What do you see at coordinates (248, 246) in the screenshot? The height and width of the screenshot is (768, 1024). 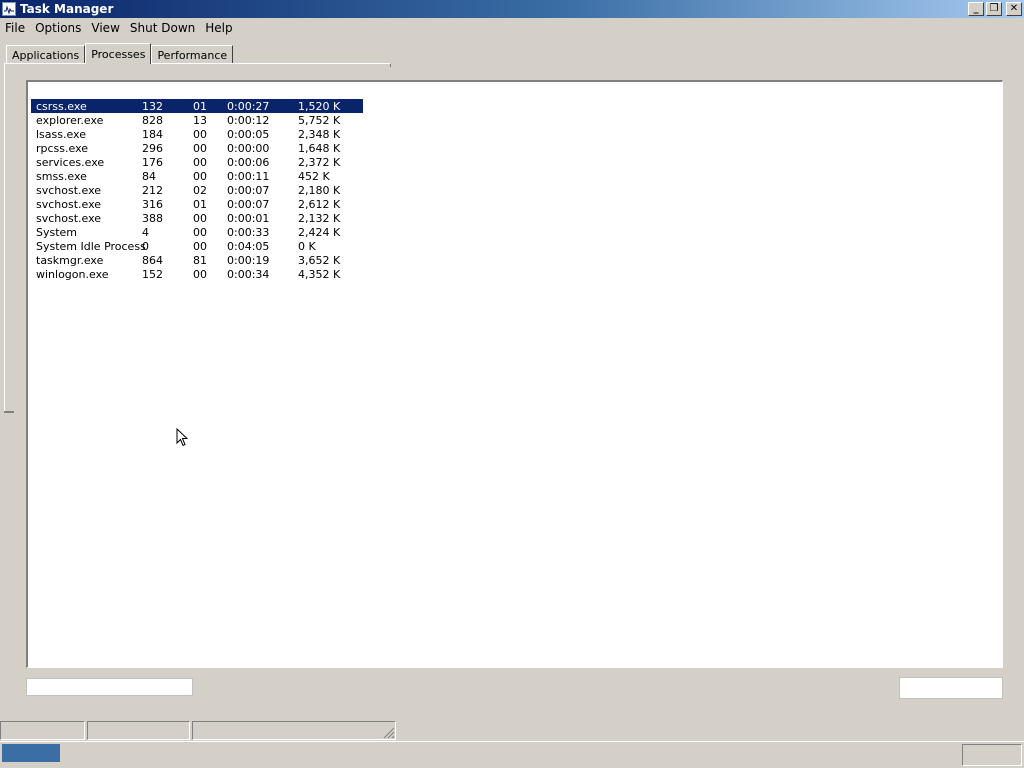 I see `process-cpu-time: 0:04:05` at bounding box center [248, 246].